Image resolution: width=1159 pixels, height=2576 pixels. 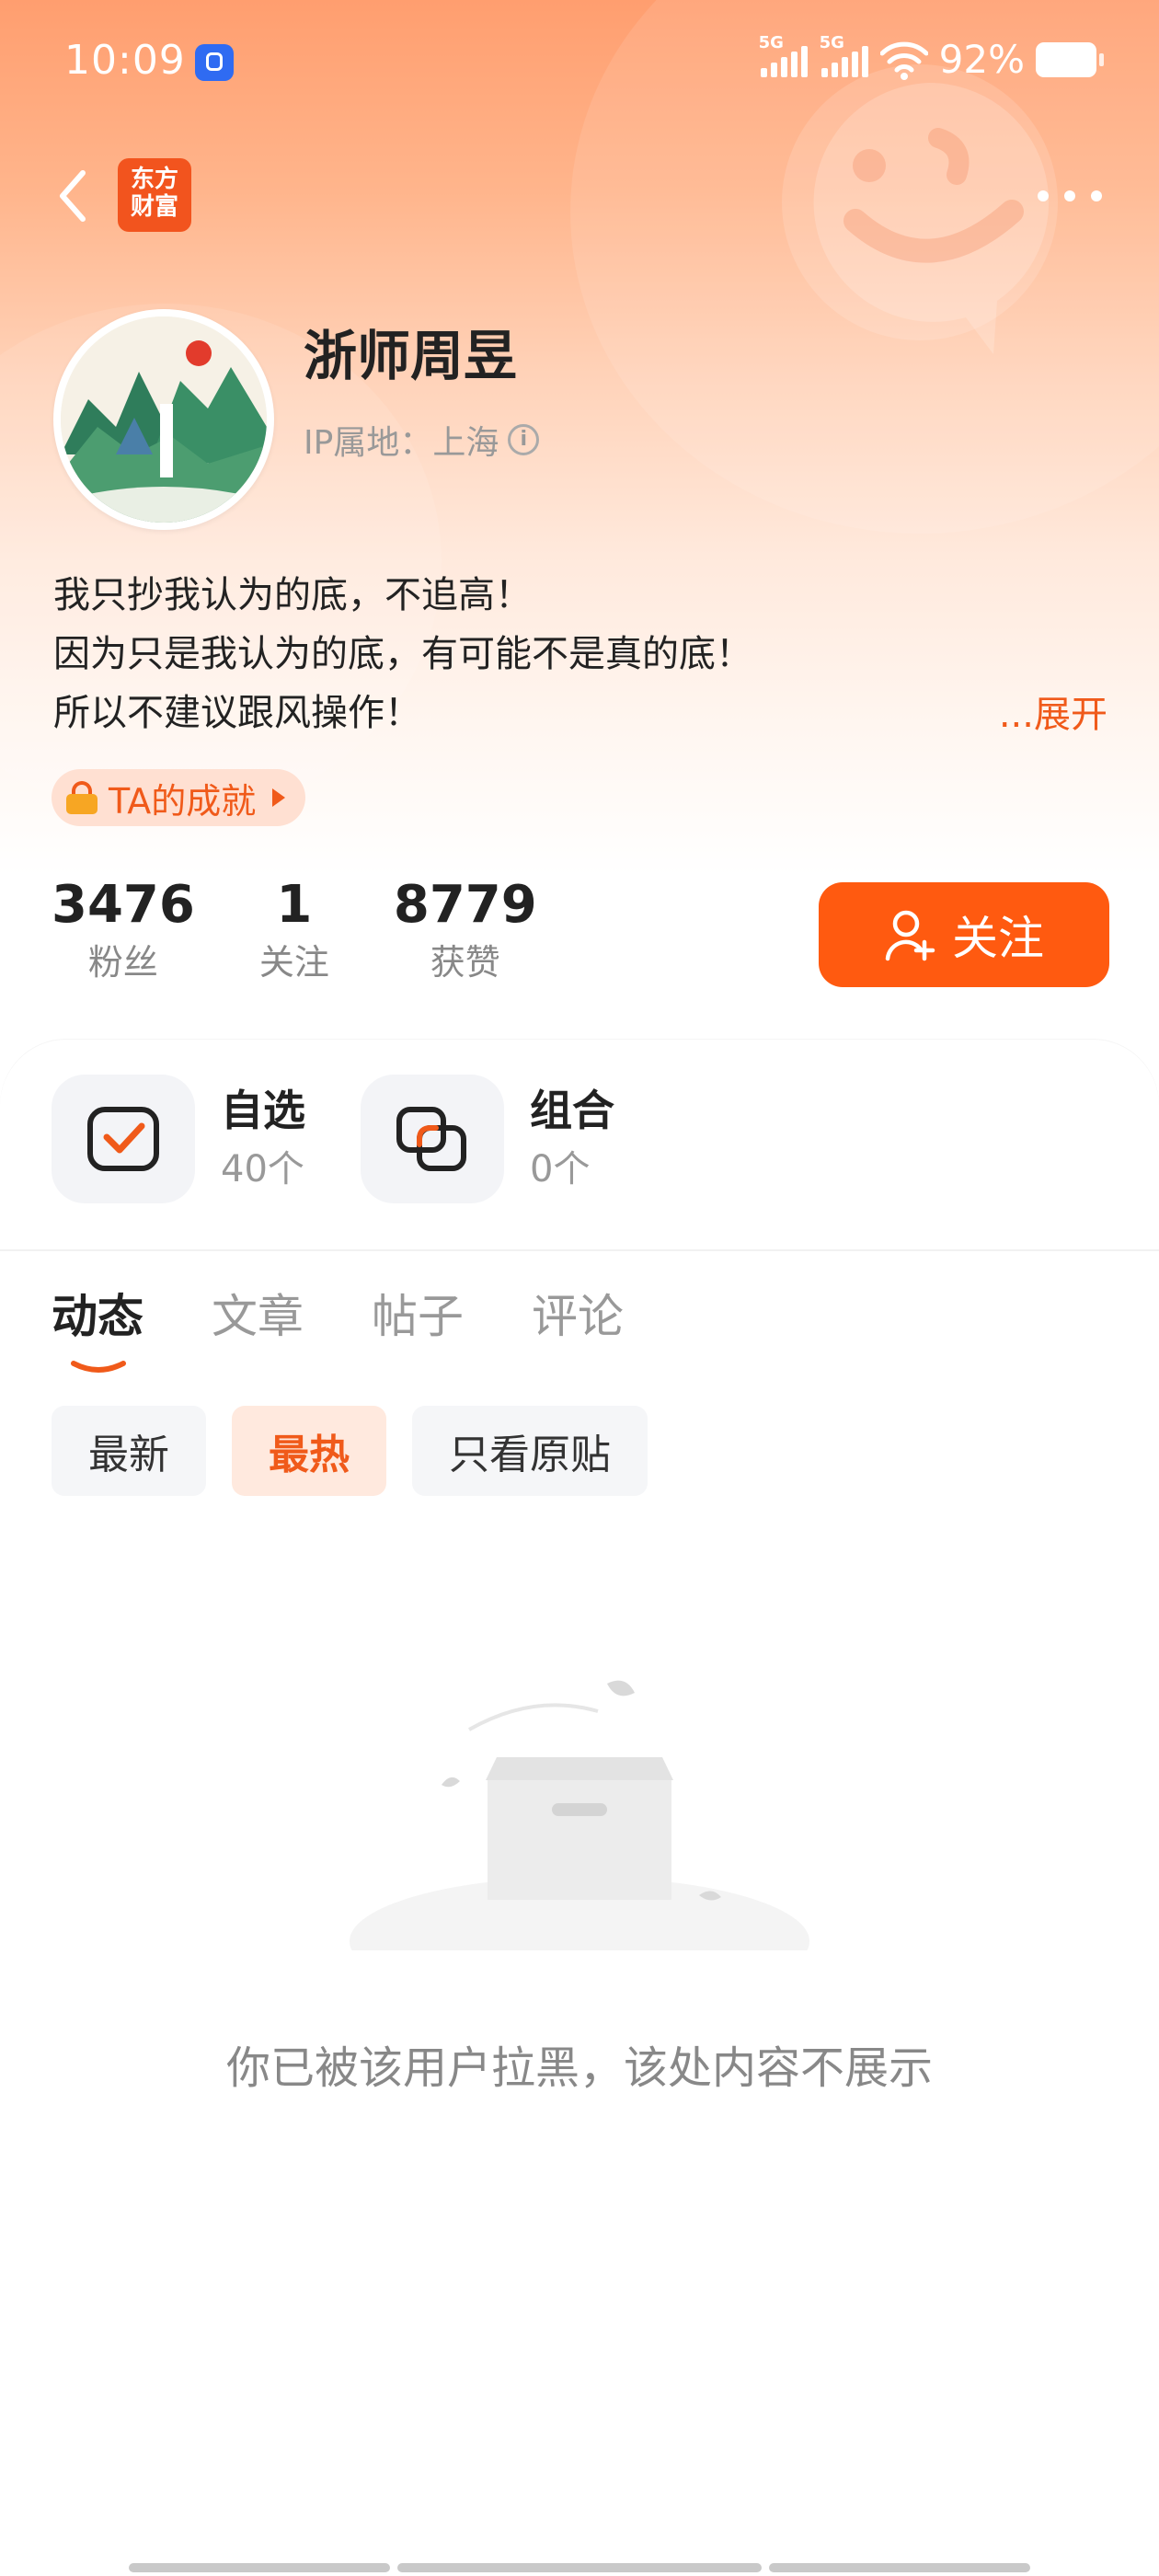 I want to click on portfolio-entry: 组合 0个, so click(x=487, y=1139).